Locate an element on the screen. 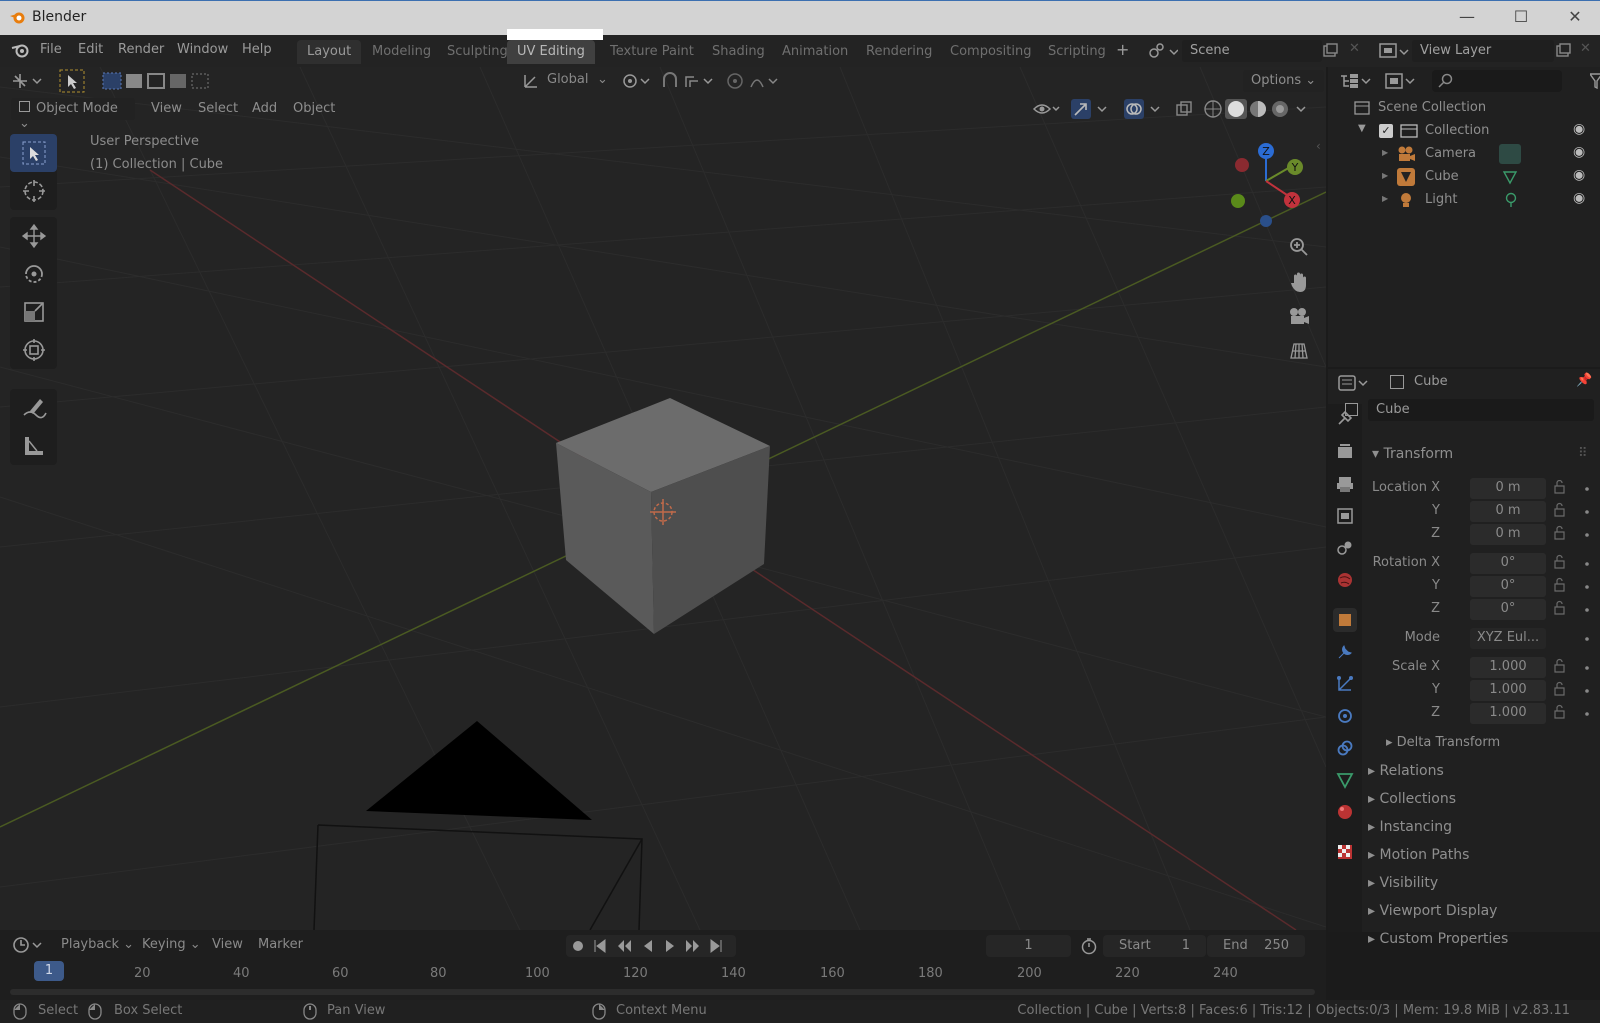  stopwatch-icon is located at coordinates (1089, 946).